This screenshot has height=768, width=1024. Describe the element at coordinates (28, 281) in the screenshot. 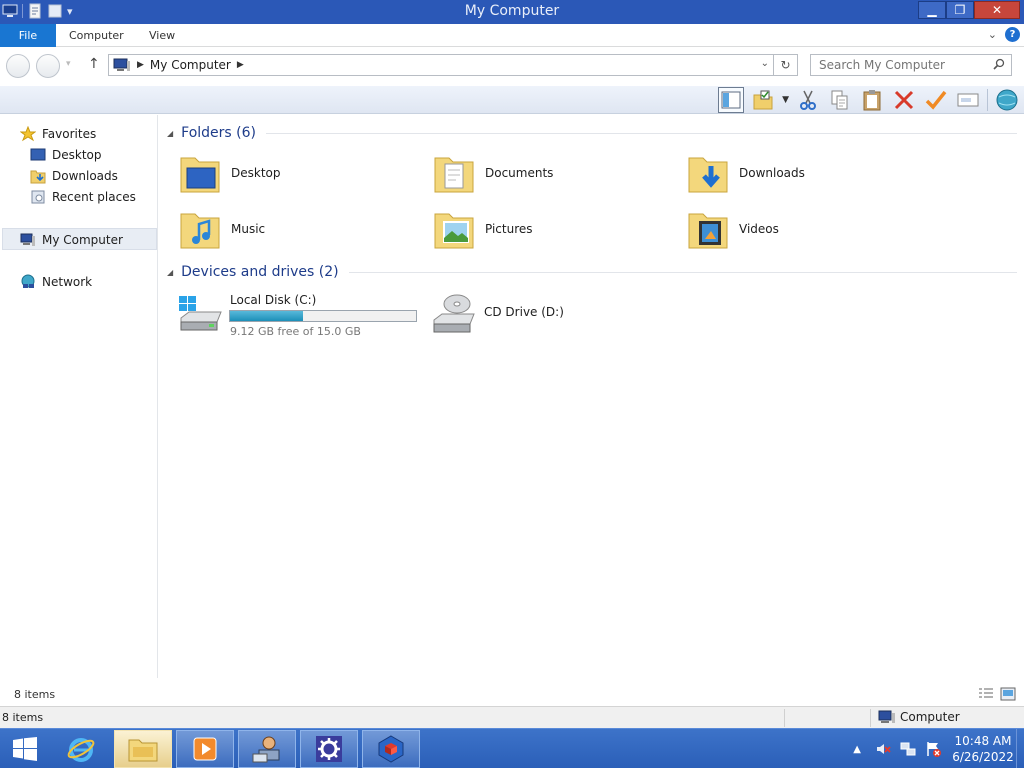

I see `network-icon` at that location.